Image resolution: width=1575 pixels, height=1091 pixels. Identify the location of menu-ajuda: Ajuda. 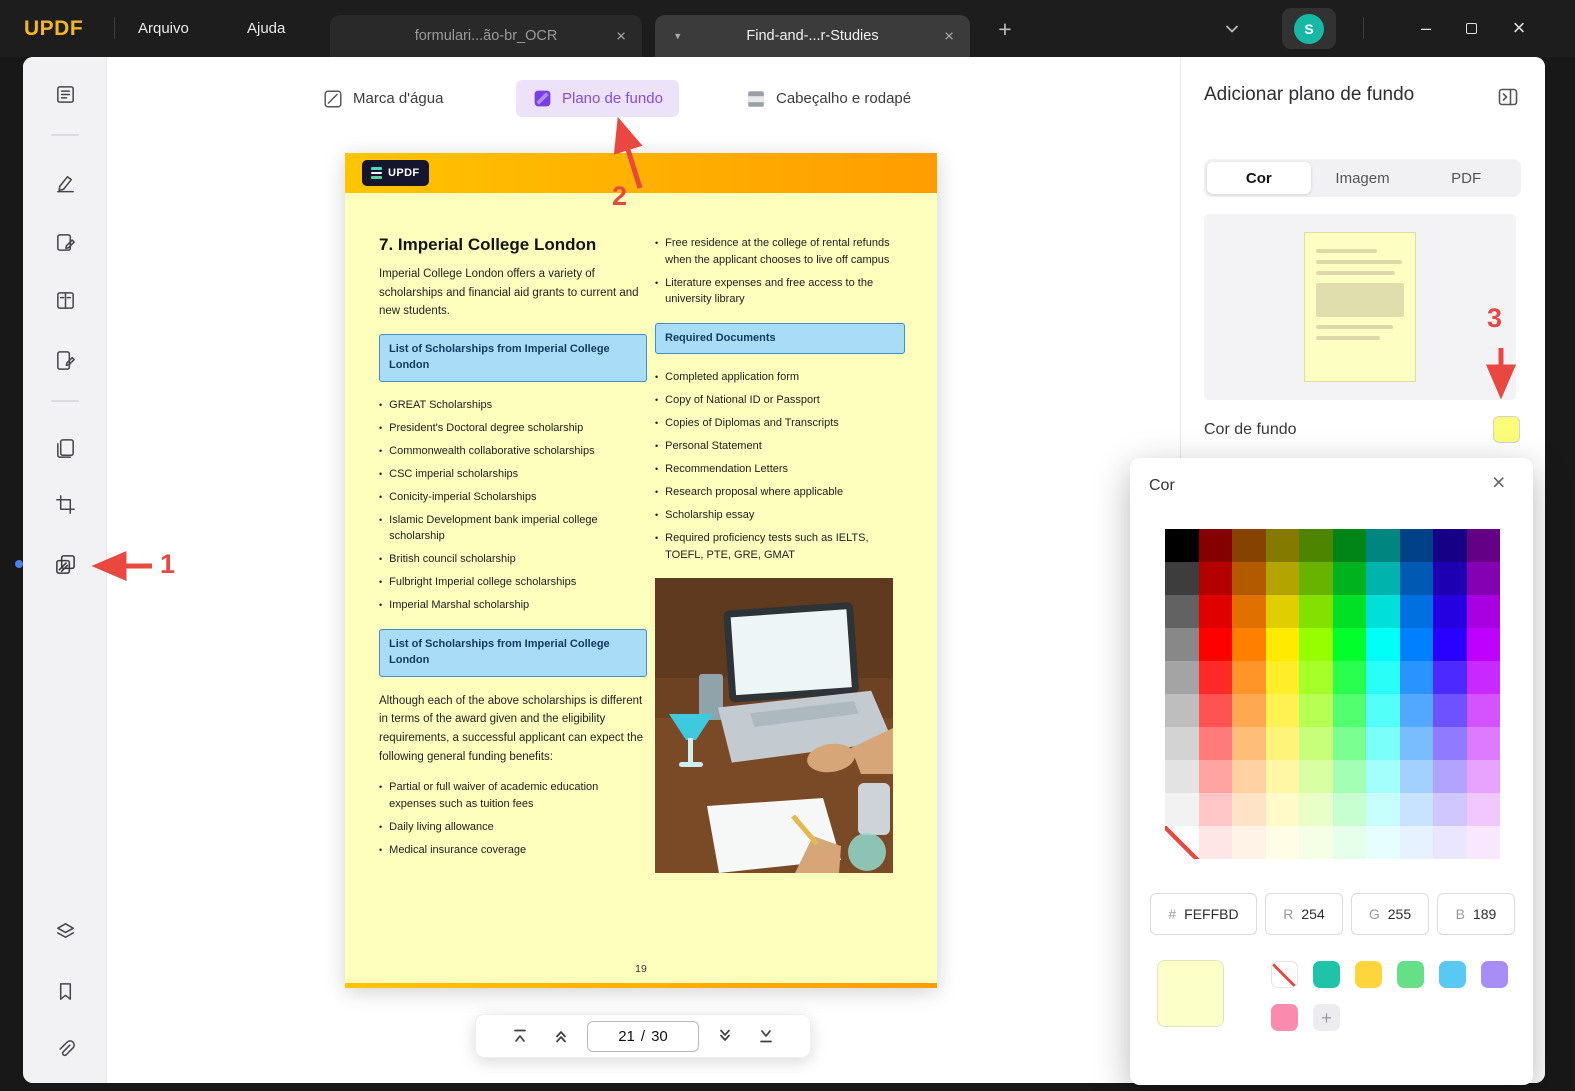
(266, 28).